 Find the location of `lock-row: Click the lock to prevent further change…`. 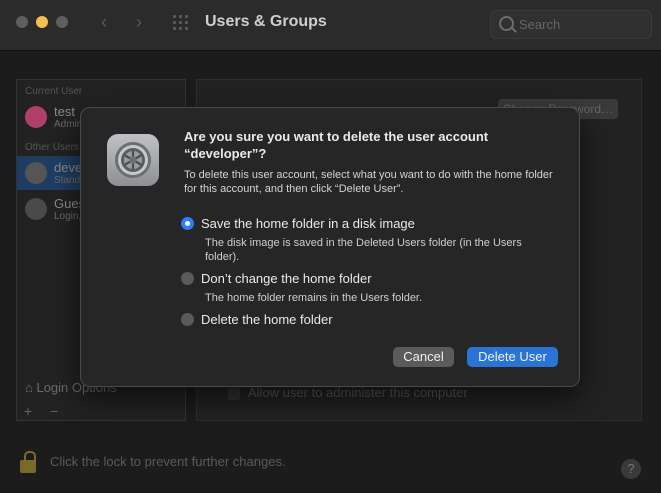

lock-row: Click the lock to prevent further change… is located at coordinates (153, 462).